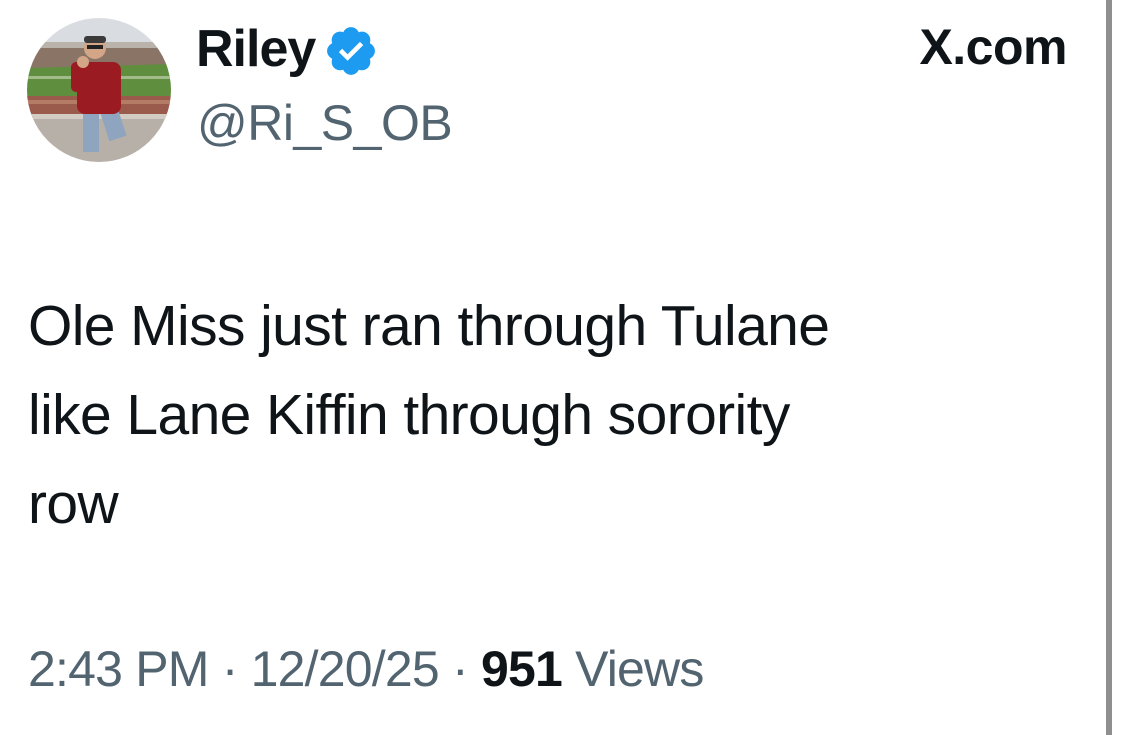 This screenshot has height=735, width=1125. Describe the element at coordinates (639, 669) in the screenshot. I see `views-label: Views` at that location.